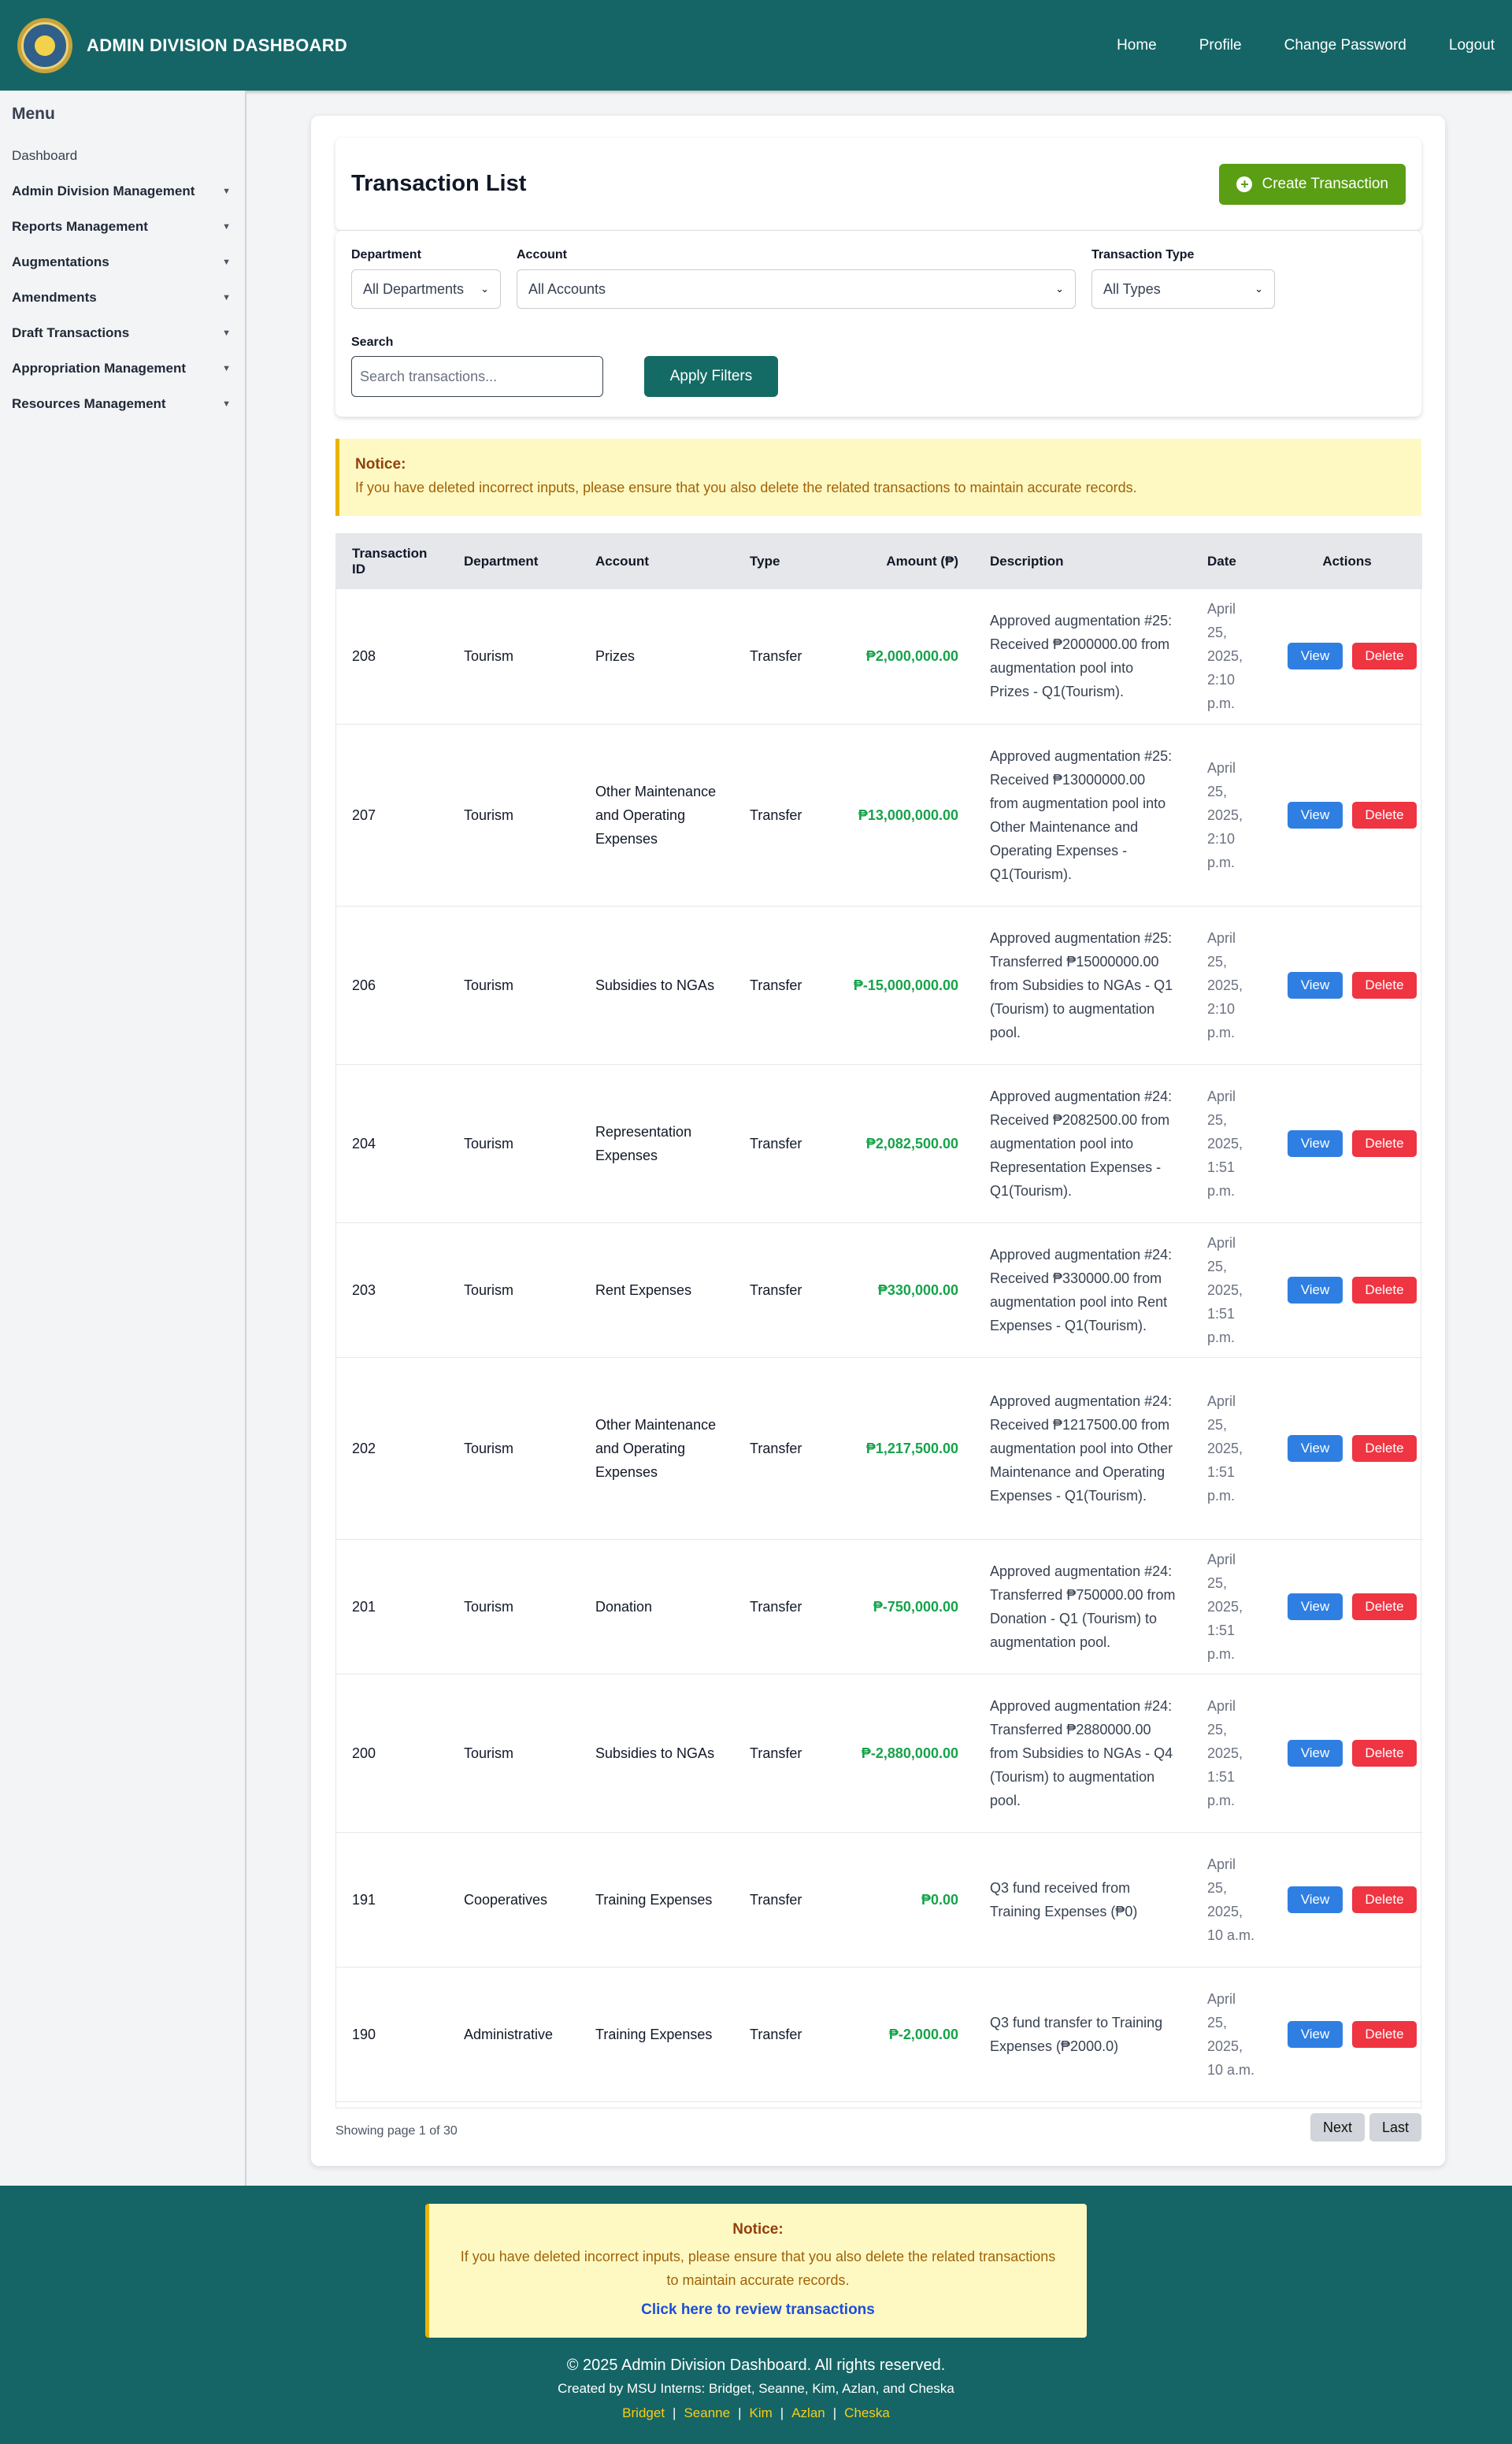 The image size is (1512, 2444). Describe the element at coordinates (122, 403) in the screenshot. I see `sidebar-item-resources-management: Resources Management ▼` at that location.